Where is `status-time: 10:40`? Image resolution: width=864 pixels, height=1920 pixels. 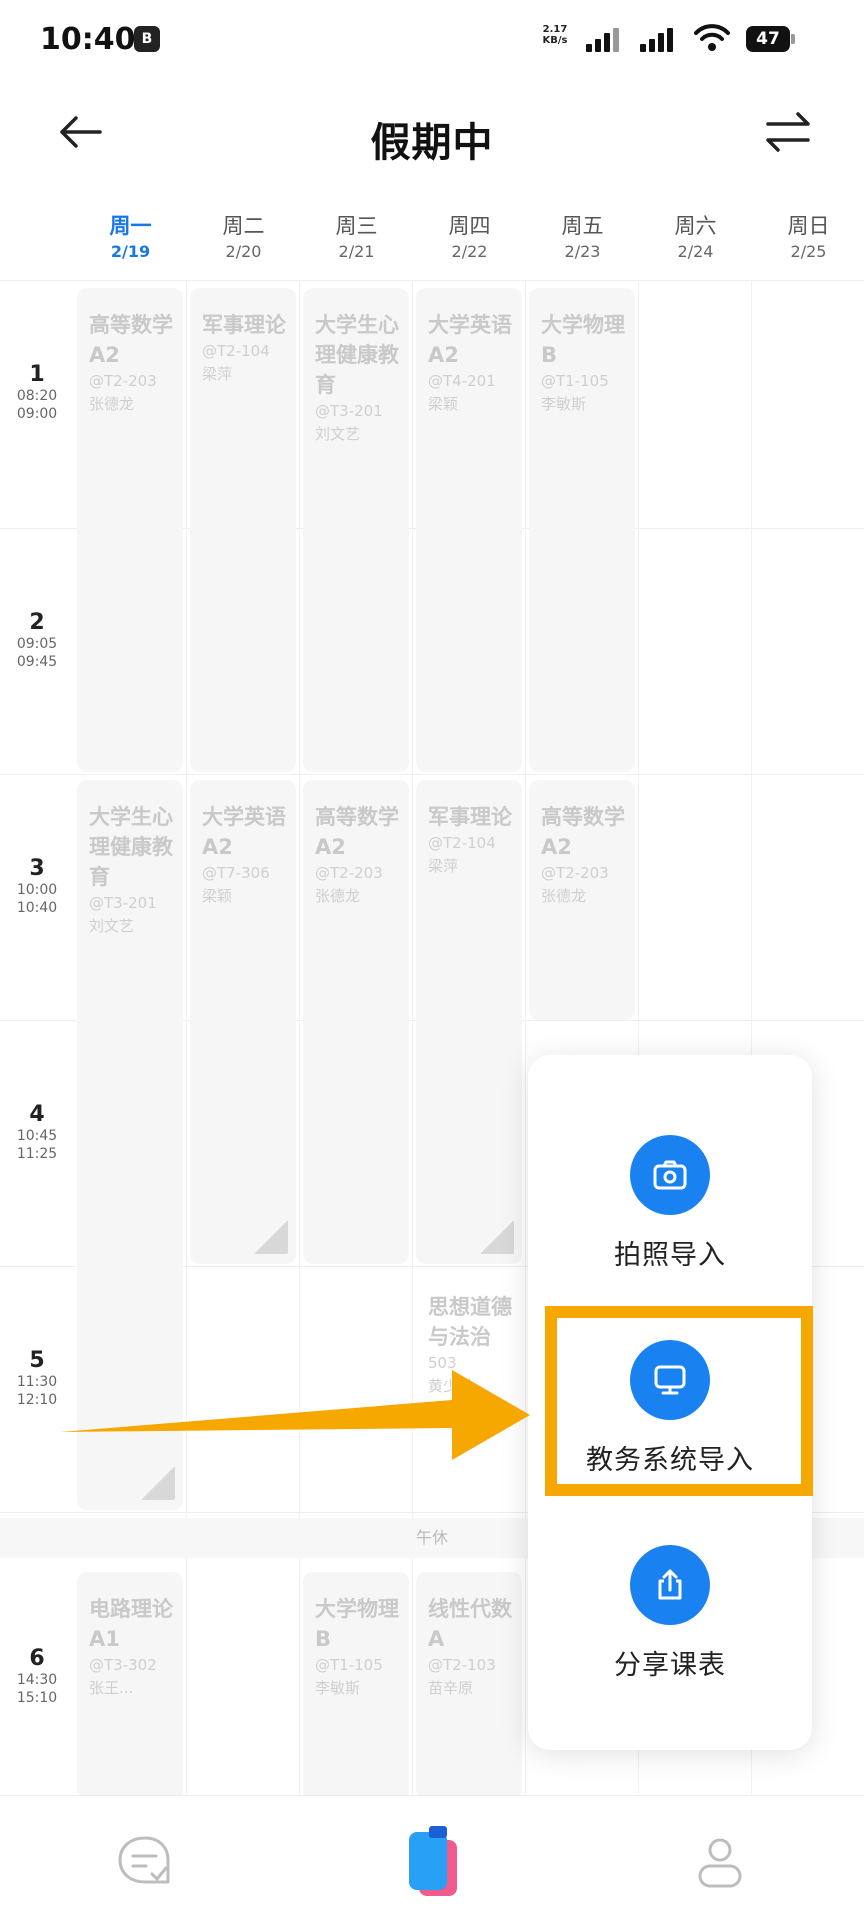 status-time: 10:40 is located at coordinates (88, 39).